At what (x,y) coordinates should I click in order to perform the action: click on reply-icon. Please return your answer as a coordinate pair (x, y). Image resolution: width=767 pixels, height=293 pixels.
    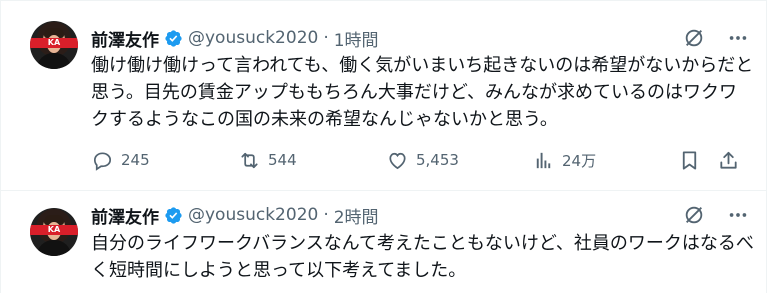
    Looking at the image, I should click on (102, 161).